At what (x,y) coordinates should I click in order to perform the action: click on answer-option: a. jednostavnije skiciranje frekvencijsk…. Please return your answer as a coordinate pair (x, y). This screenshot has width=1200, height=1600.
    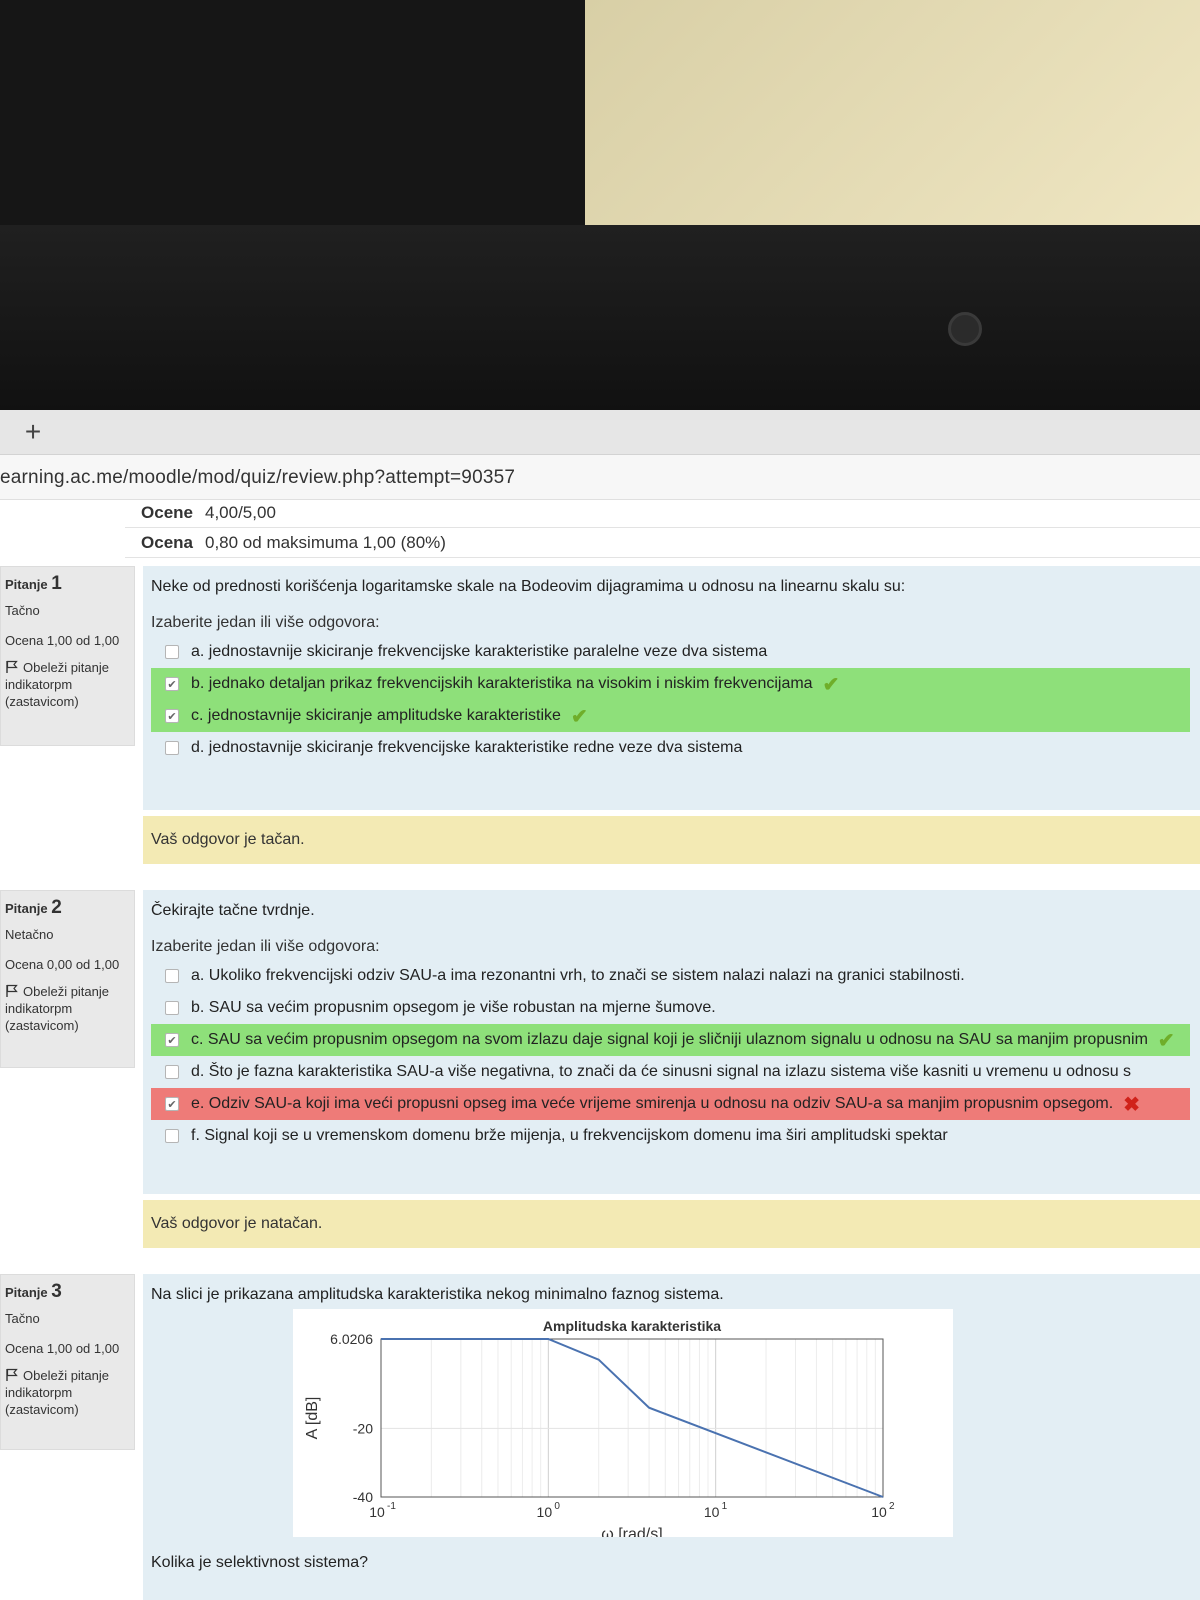
    Looking at the image, I should click on (670, 652).